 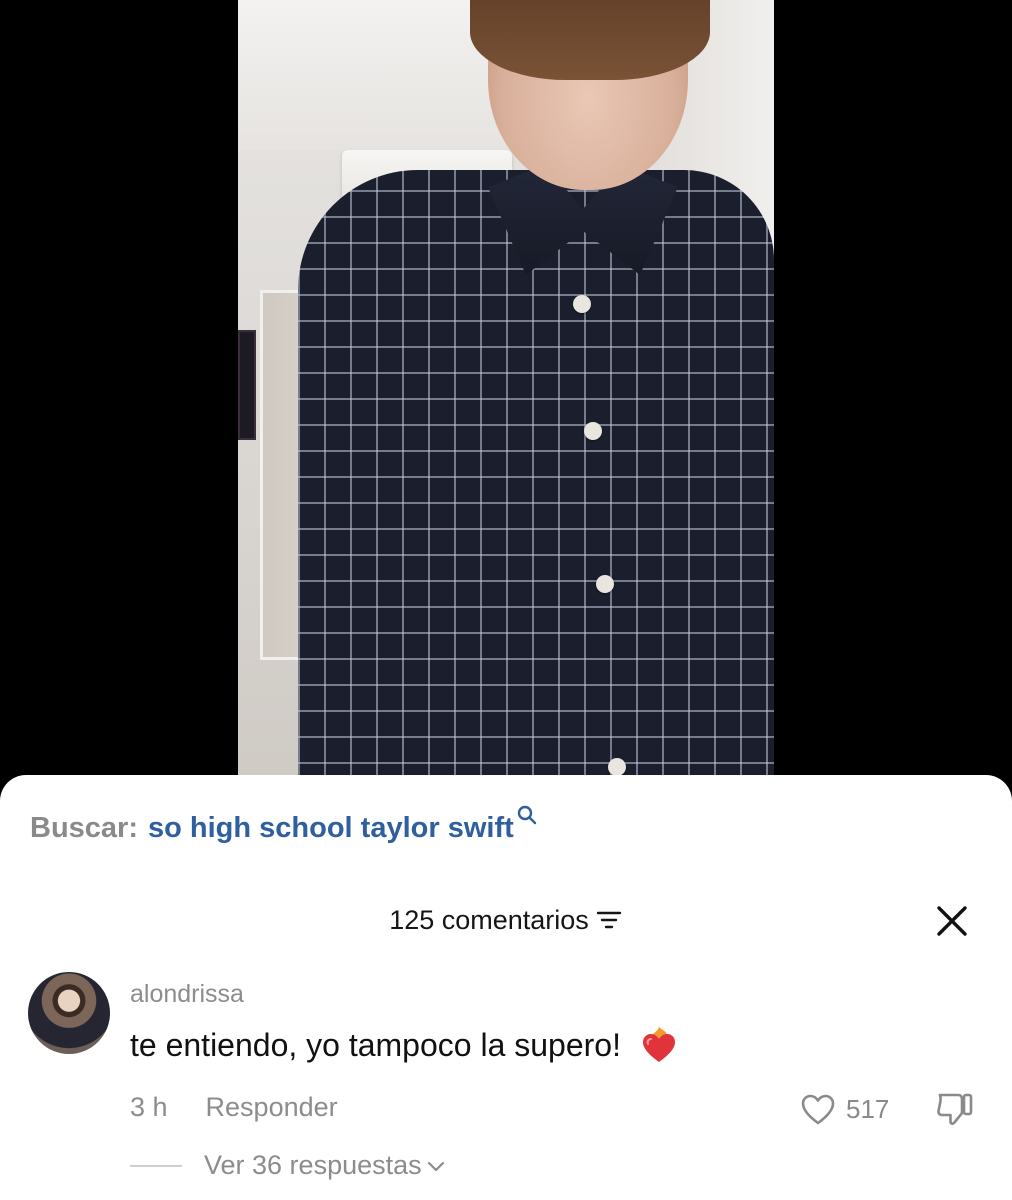 What do you see at coordinates (955, 1109) in the screenshot?
I see `dislike-icon` at bounding box center [955, 1109].